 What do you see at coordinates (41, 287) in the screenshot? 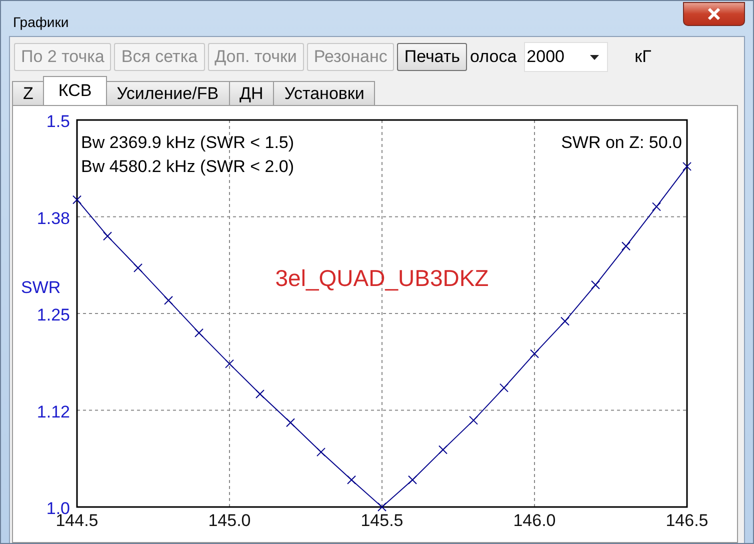
I see `y-axis-label: SWR` at bounding box center [41, 287].